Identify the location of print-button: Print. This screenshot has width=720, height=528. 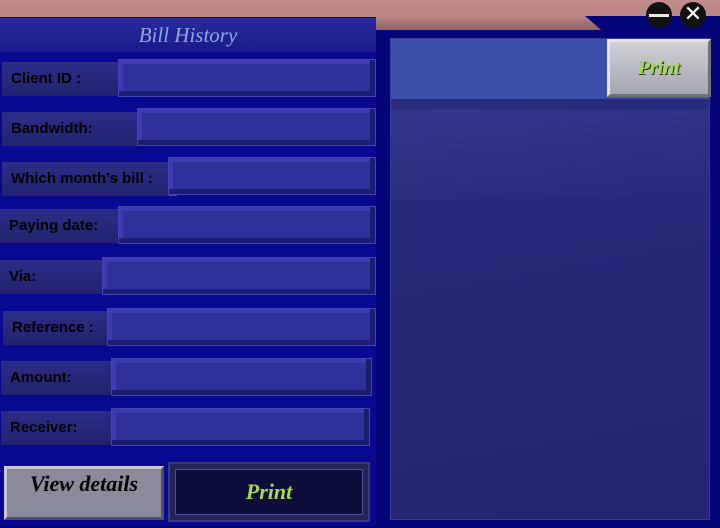
(269, 492).